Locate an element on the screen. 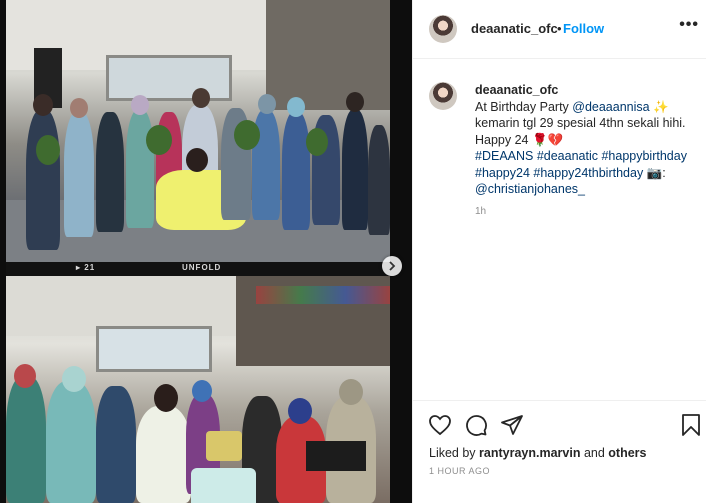  comment-icon is located at coordinates (476, 425).